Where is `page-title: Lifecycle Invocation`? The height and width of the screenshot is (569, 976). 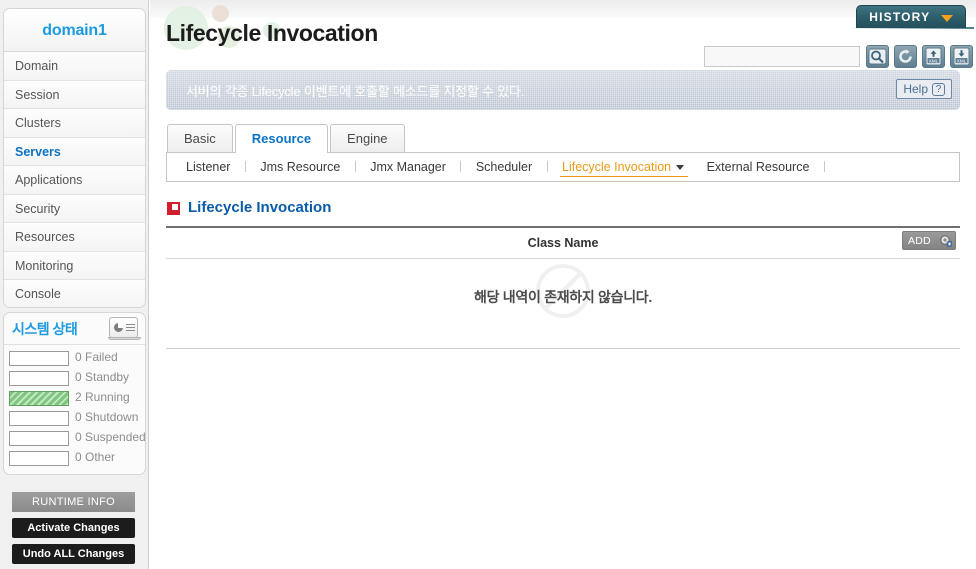
page-title: Lifecycle Invocation is located at coordinates (272, 33).